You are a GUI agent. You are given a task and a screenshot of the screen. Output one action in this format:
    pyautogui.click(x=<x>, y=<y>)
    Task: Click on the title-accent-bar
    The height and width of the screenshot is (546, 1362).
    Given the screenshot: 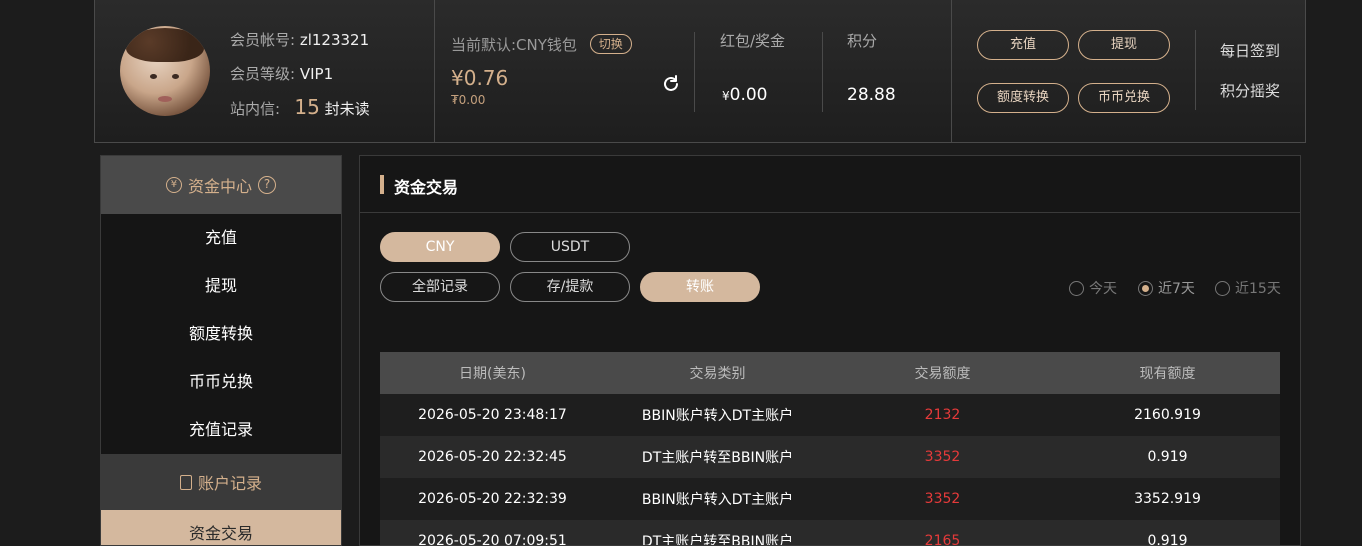 What is the action you would take?
    pyautogui.click(x=382, y=184)
    